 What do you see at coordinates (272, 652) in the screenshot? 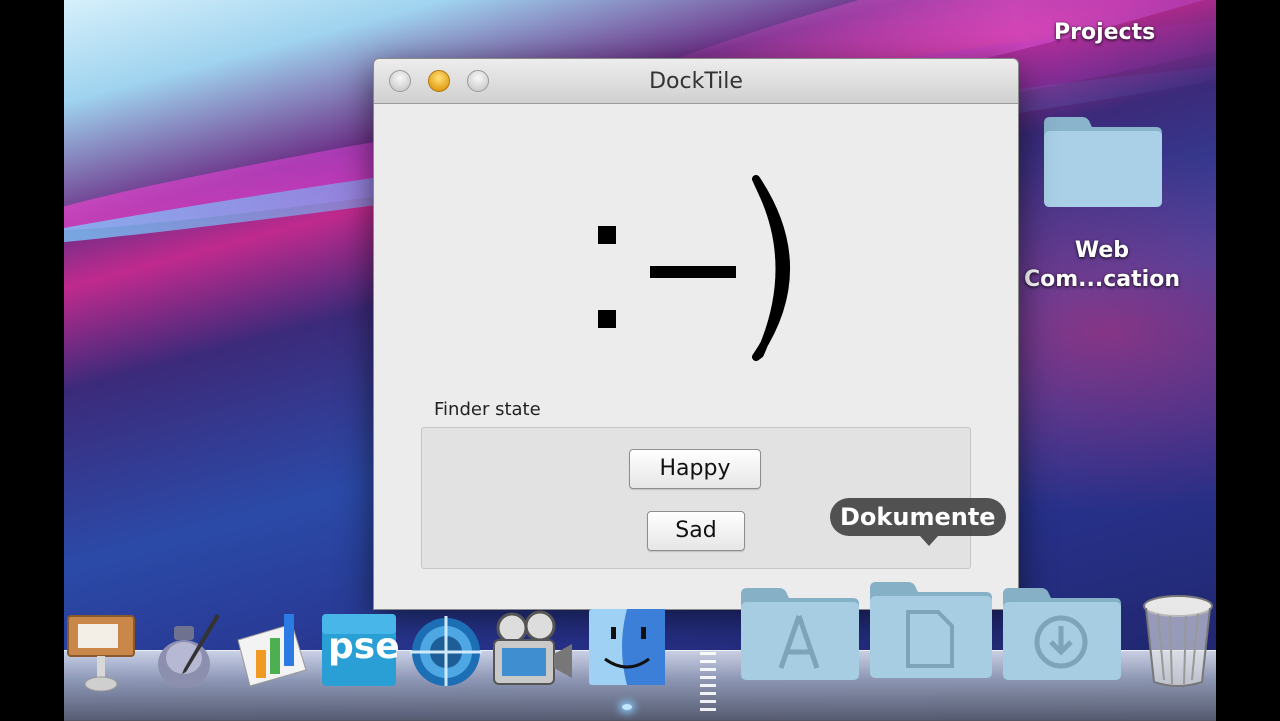
I see `numbers-icon` at bounding box center [272, 652].